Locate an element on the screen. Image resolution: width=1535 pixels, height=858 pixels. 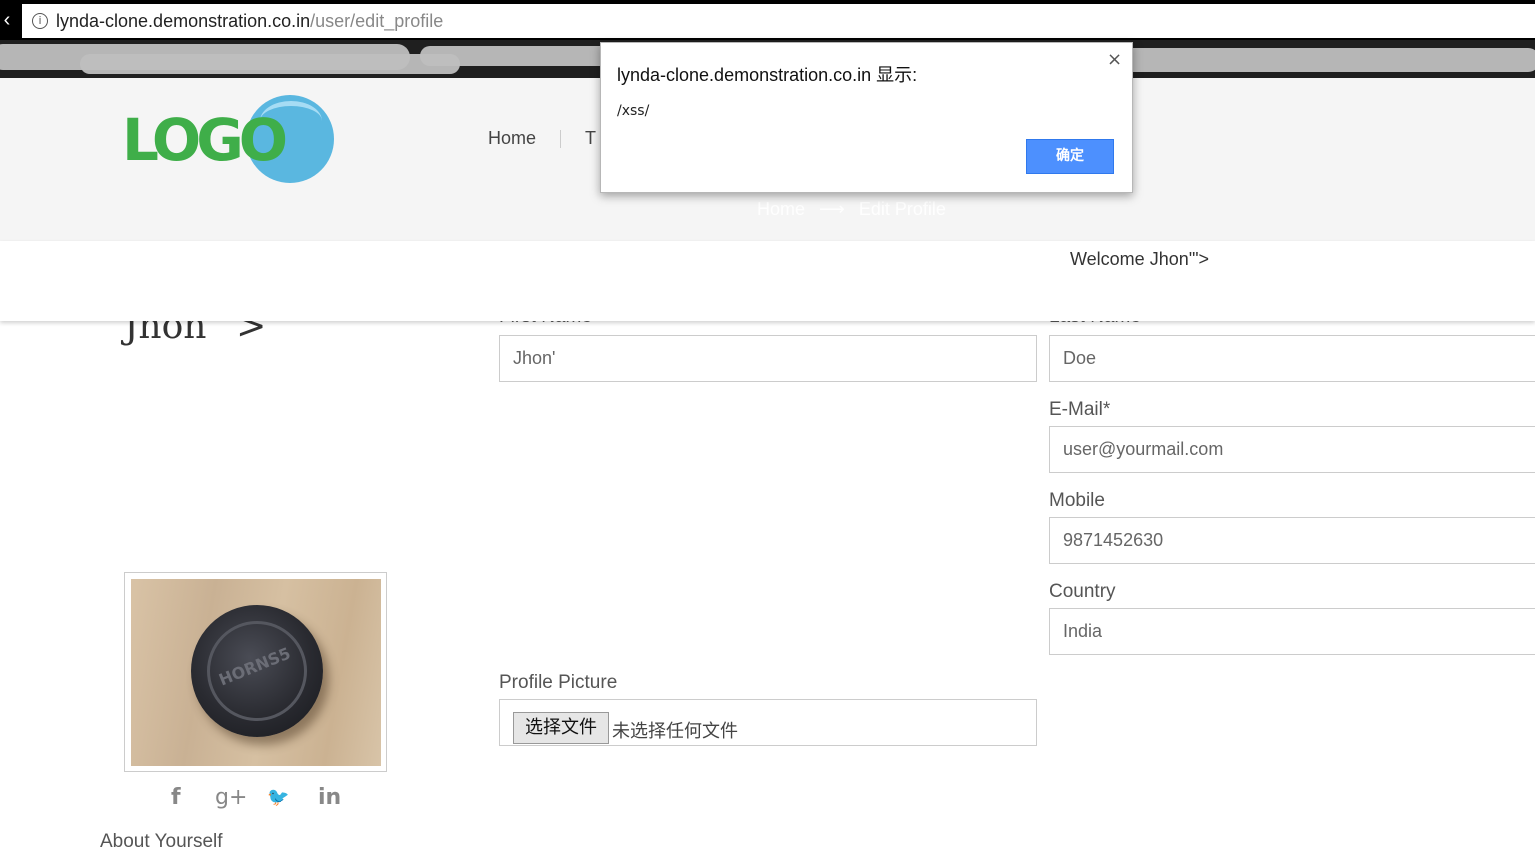
facebook-icon: f is located at coordinates (176, 797).